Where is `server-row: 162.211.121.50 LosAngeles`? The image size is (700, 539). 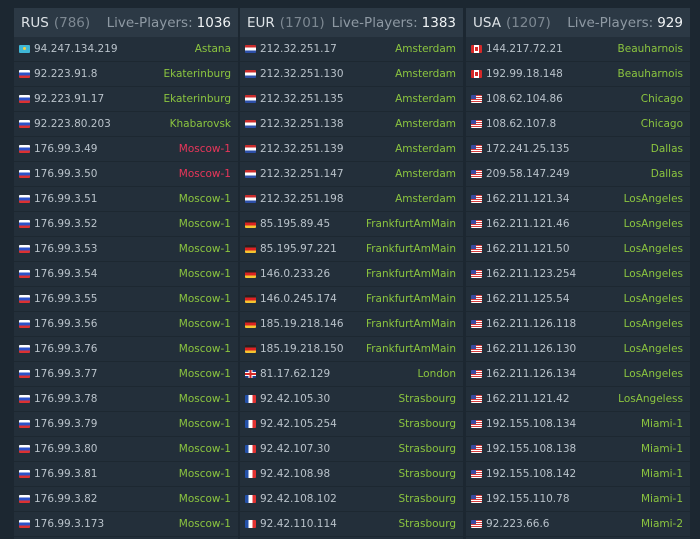 server-row: 162.211.121.50 LosAngeles is located at coordinates (578, 249).